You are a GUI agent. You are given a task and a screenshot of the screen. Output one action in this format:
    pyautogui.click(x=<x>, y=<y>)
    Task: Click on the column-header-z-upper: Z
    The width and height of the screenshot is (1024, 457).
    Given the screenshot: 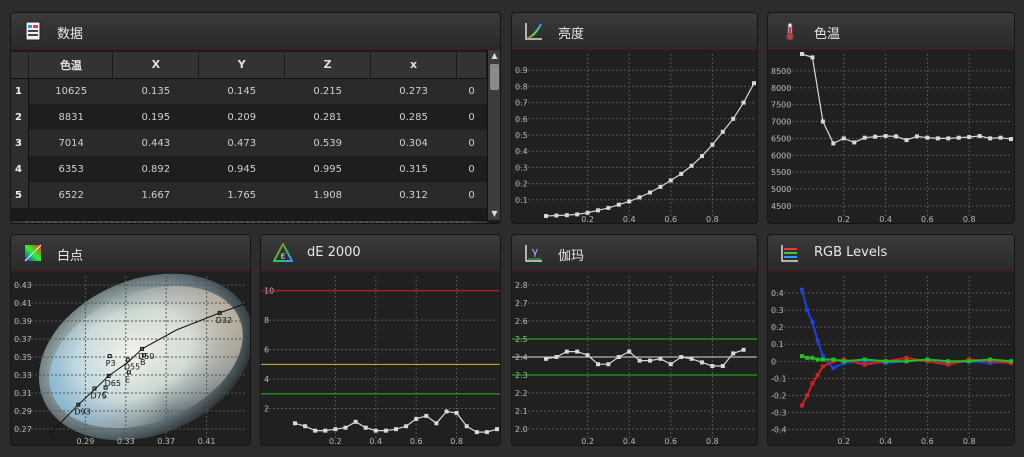 What is the action you would take?
    pyautogui.click(x=328, y=65)
    